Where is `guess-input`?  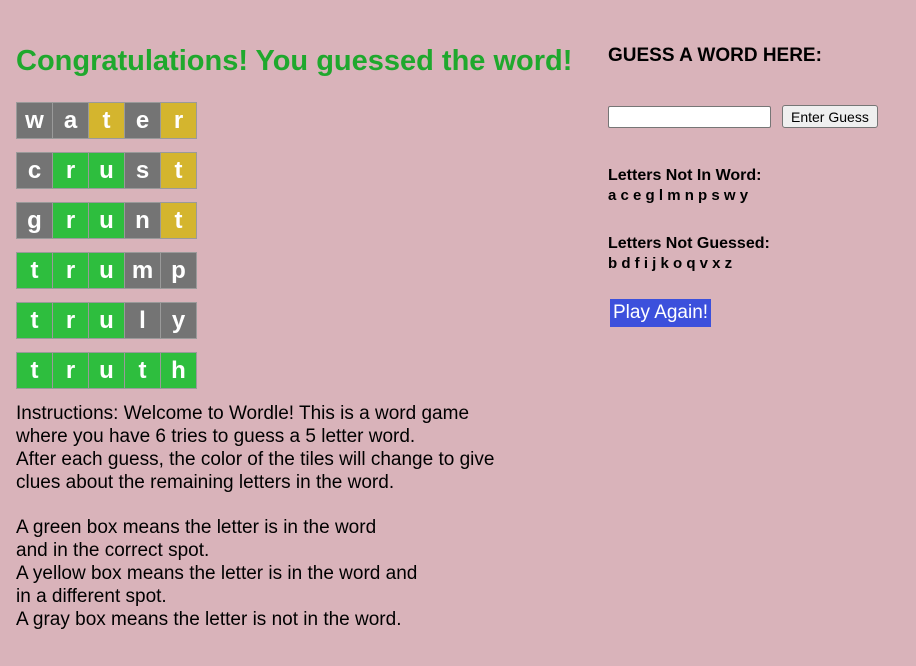 guess-input is located at coordinates (689, 116).